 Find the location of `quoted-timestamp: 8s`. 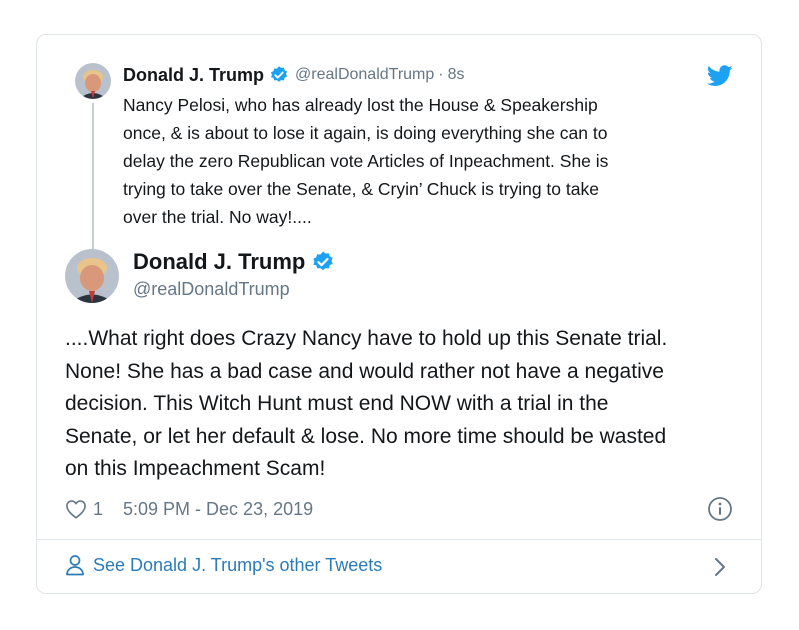

quoted-timestamp: 8s is located at coordinates (456, 75).